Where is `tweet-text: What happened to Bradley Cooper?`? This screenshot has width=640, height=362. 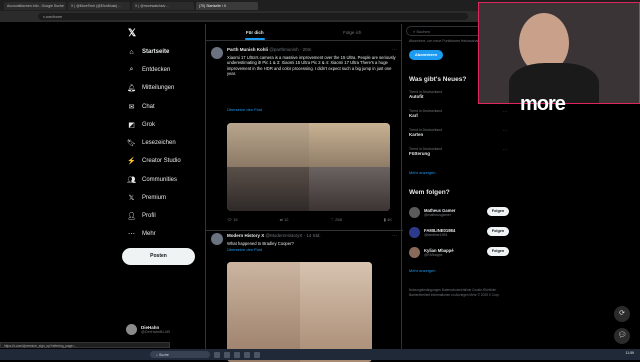 tweet-text: What happened to Bradley Cooper? is located at coordinates (260, 243).